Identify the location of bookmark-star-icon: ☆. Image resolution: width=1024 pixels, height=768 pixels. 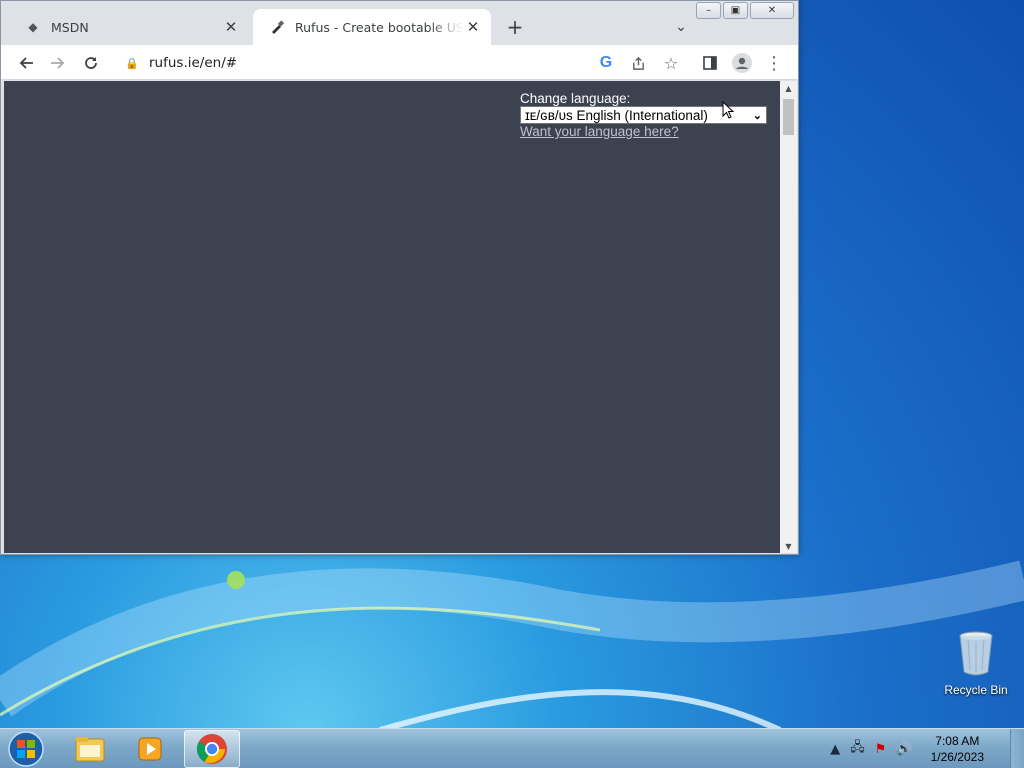
(671, 63).